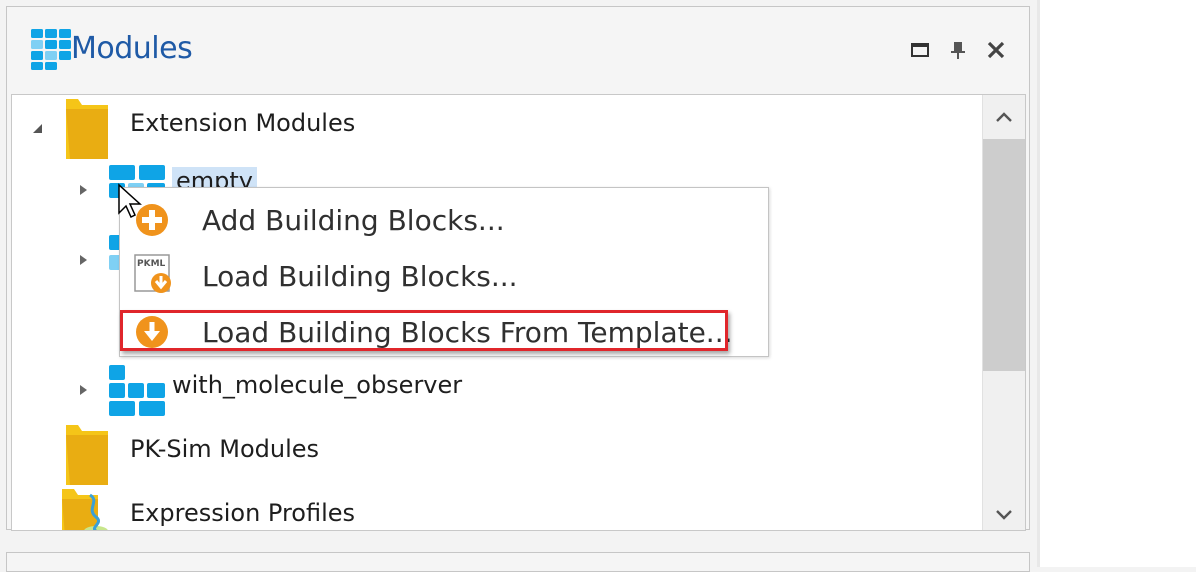 The width and height of the screenshot is (1196, 572). What do you see at coordinates (518, 50) in the screenshot?
I see `panel-header: Modules` at bounding box center [518, 50].